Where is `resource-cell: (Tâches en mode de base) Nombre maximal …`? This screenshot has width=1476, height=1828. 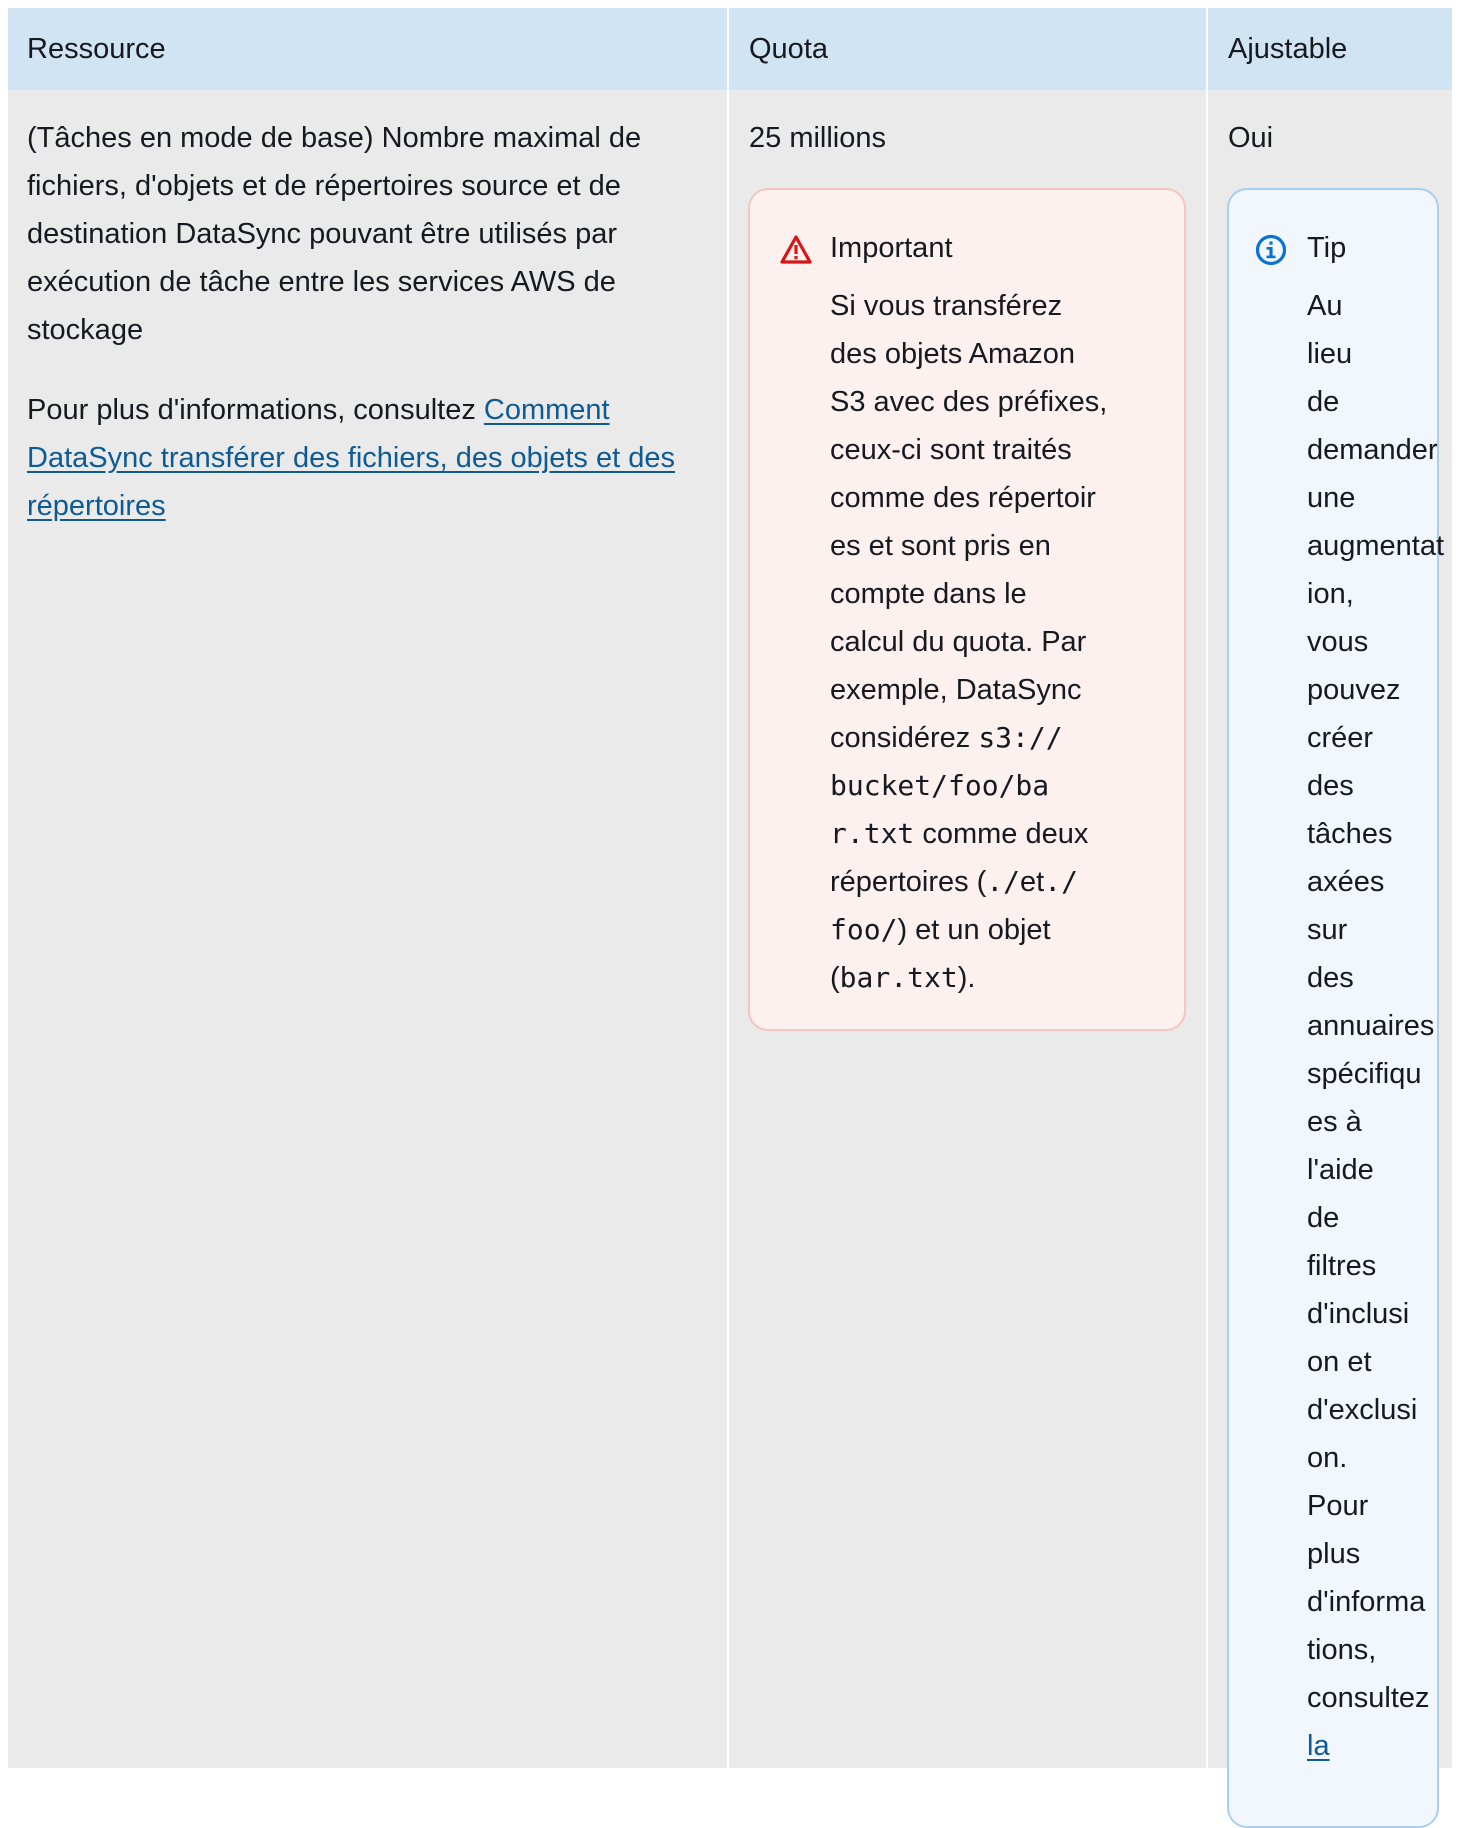
resource-cell: (Tâches en mode de base) Nombre maximal … is located at coordinates (377, 322).